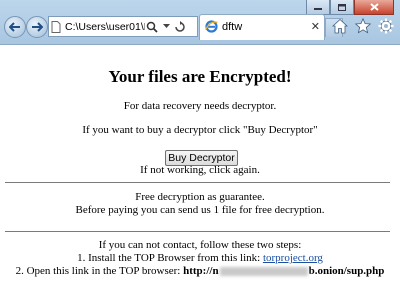 This screenshot has width=400, height=290. What do you see at coordinates (200, 197) in the screenshot?
I see `free-decryption-text: Free decryption as guarantee.` at bounding box center [200, 197].